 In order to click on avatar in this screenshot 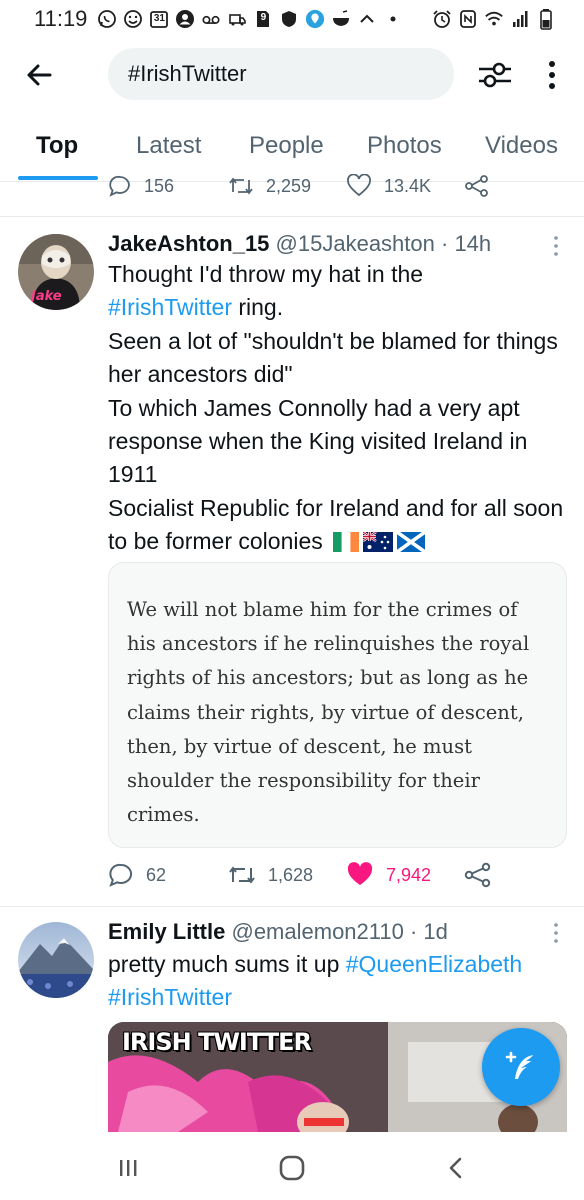, I will do `click(56, 960)`.